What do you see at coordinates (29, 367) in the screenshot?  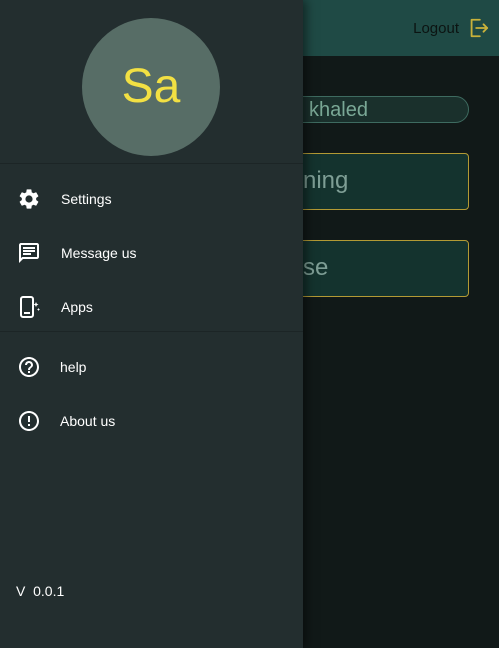 I see `help-icon` at bounding box center [29, 367].